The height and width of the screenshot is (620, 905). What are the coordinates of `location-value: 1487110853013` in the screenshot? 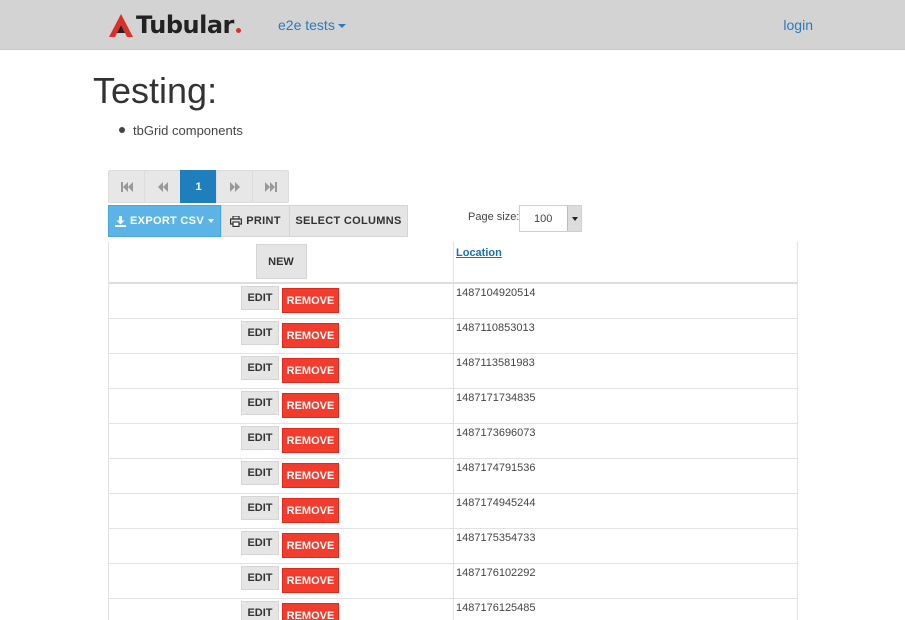 It's located at (495, 328).